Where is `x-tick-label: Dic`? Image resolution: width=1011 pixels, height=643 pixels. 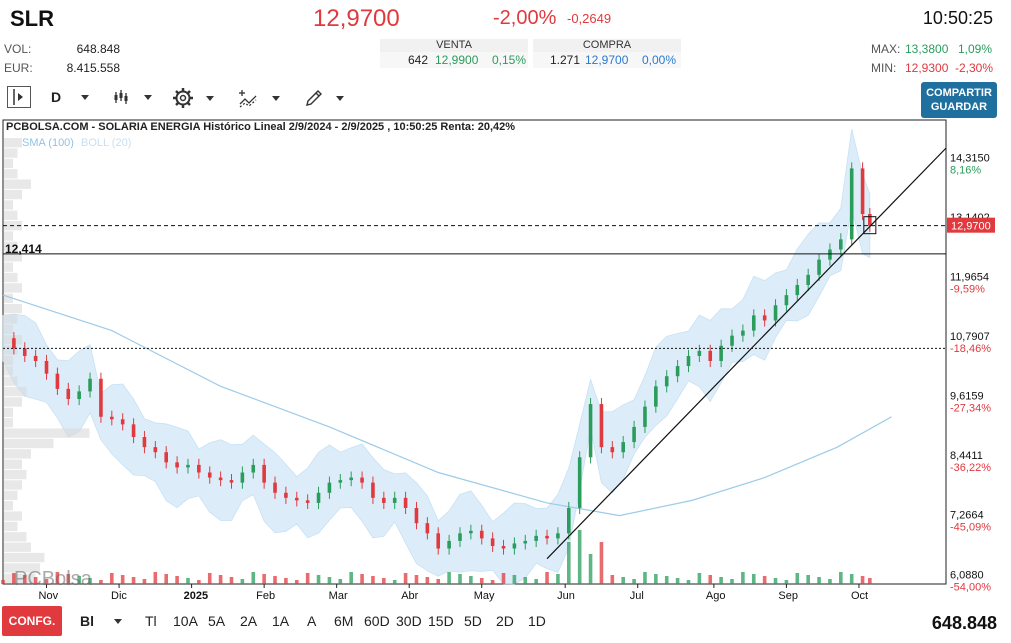 x-tick-label: Dic is located at coordinates (119, 596).